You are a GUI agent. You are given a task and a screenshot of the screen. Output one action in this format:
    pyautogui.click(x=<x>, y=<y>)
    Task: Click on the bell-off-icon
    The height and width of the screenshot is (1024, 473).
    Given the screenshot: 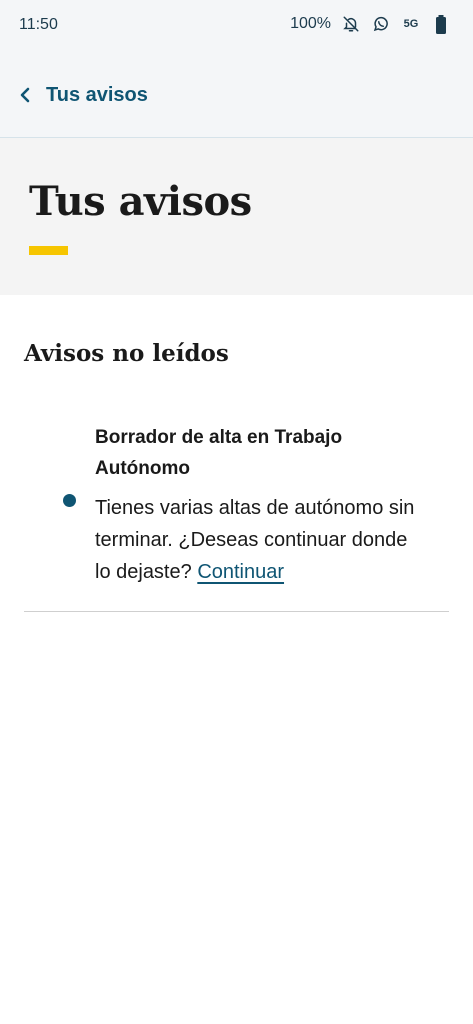 What is the action you would take?
    pyautogui.click(x=351, y=24)
    